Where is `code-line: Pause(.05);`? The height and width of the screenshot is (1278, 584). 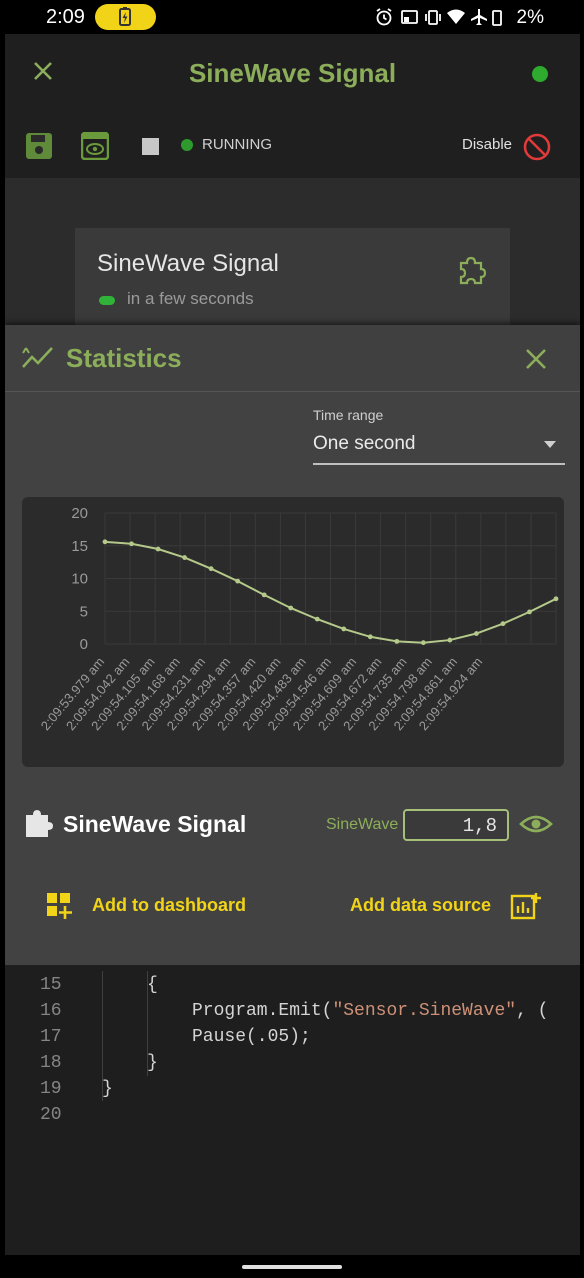 code-line: Pause(.05); is located at coordinates (251, 1037).